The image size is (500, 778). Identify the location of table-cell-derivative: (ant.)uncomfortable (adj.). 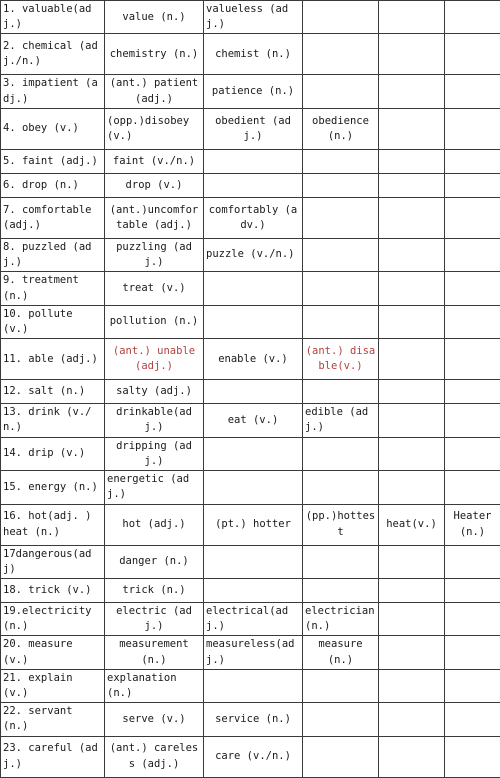
(154, 217).